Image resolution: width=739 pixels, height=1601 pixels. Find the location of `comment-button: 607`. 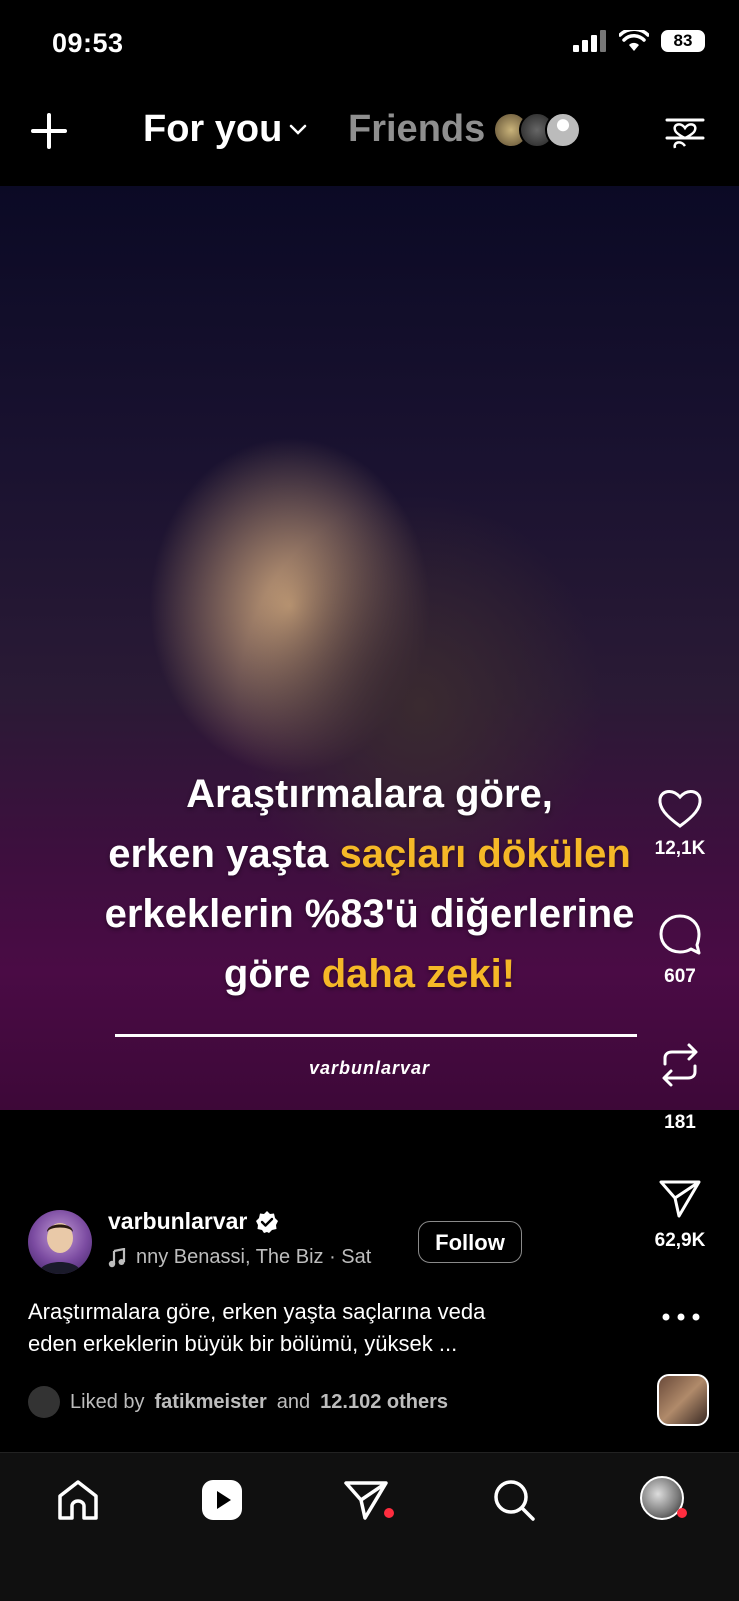

comment-button: 607 is located at coordinates (680, 950).